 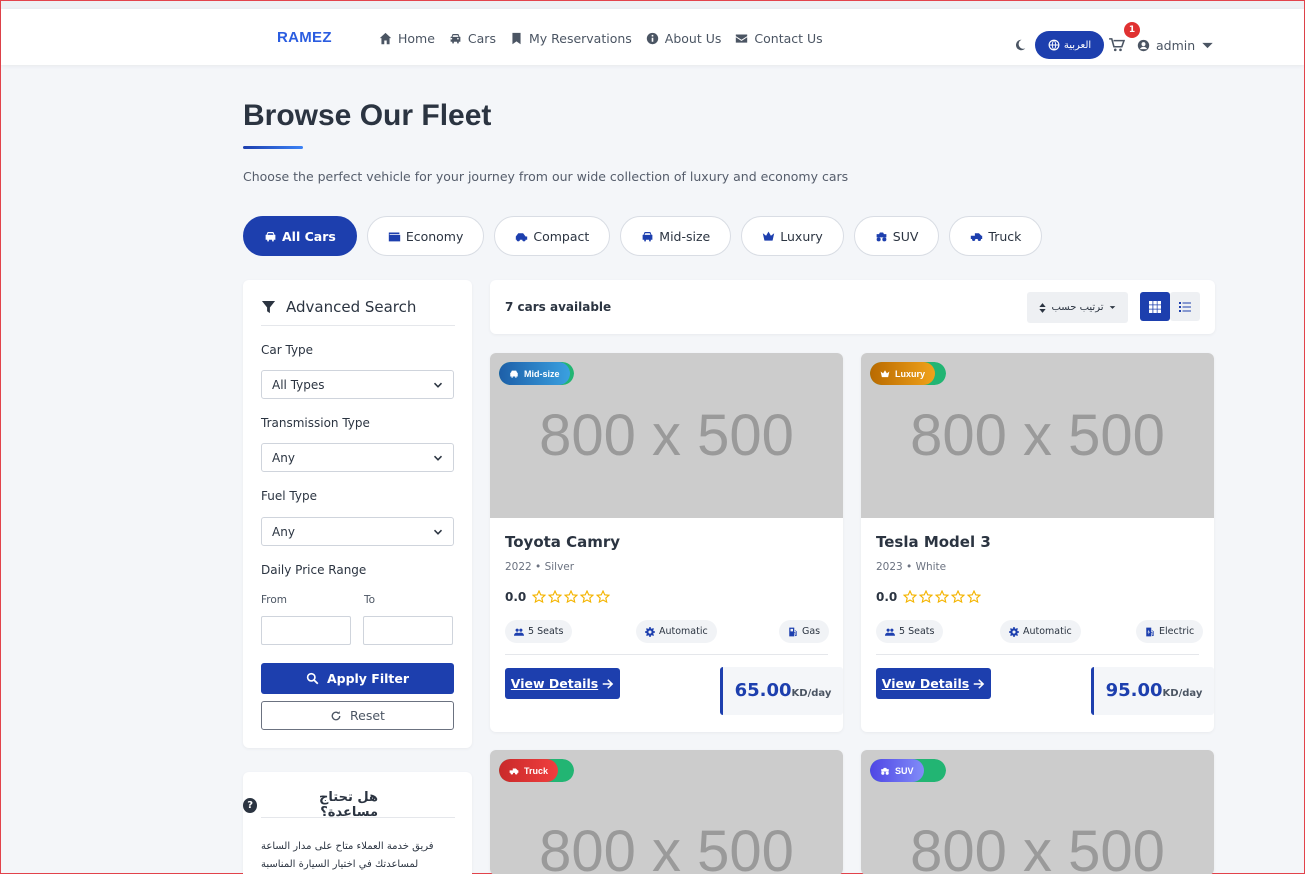 I want to click on cart-icon, so click(x=1117, y=45).